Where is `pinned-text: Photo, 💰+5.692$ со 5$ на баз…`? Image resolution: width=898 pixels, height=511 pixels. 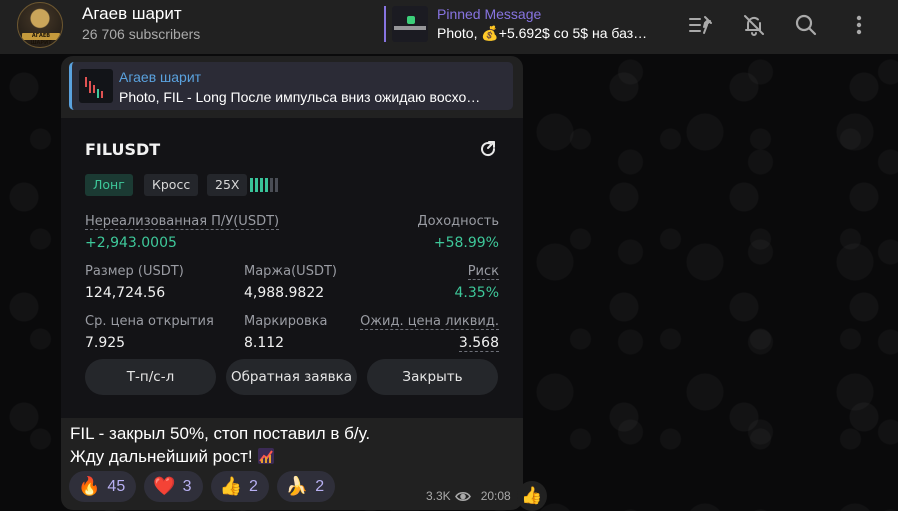 pinned-text: Photo, 💰+5.692$ со 5$ на баз… is located at coordinates (542, 33).